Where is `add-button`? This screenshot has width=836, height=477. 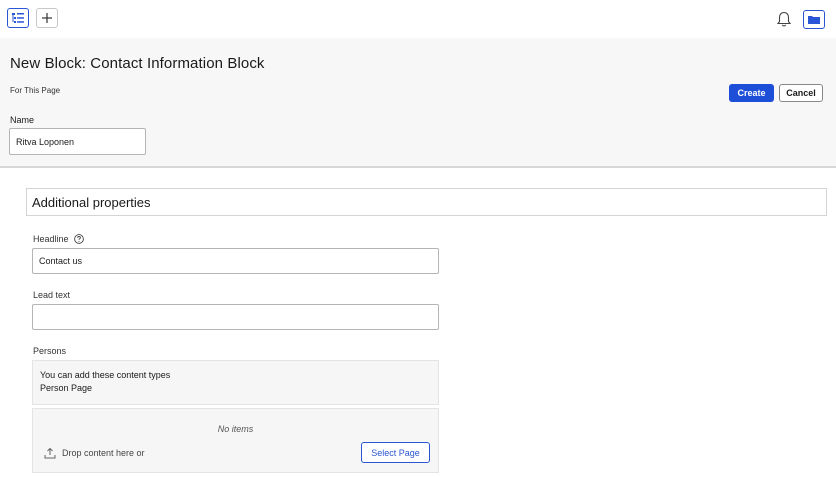 add-button is located at coordinates (47, 18).